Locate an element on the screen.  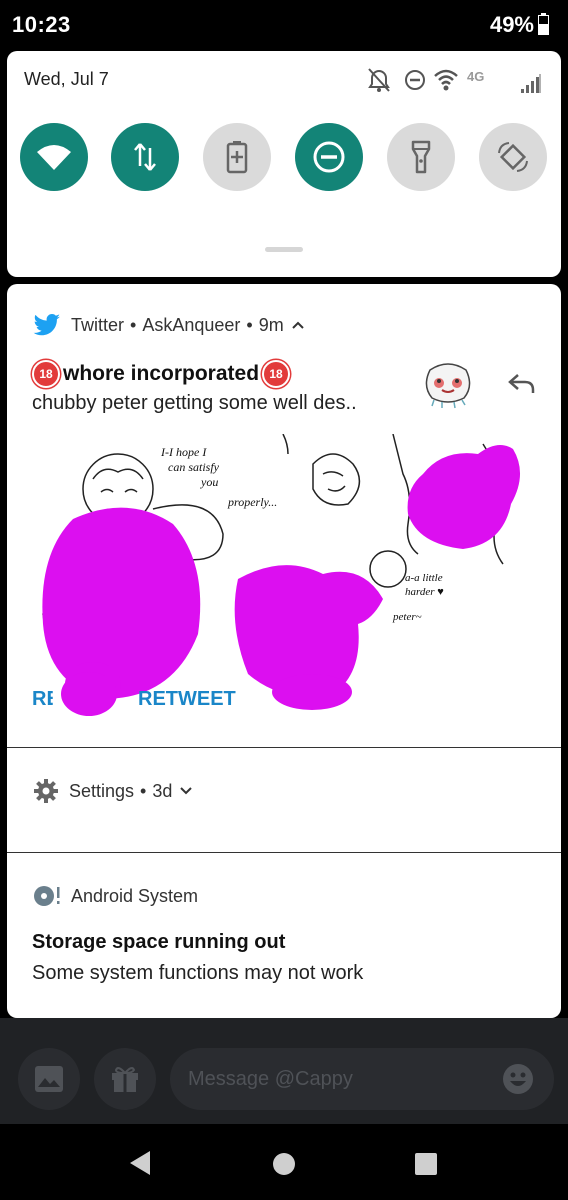
android-system-header: Android System is located at coordinates (115, 896).